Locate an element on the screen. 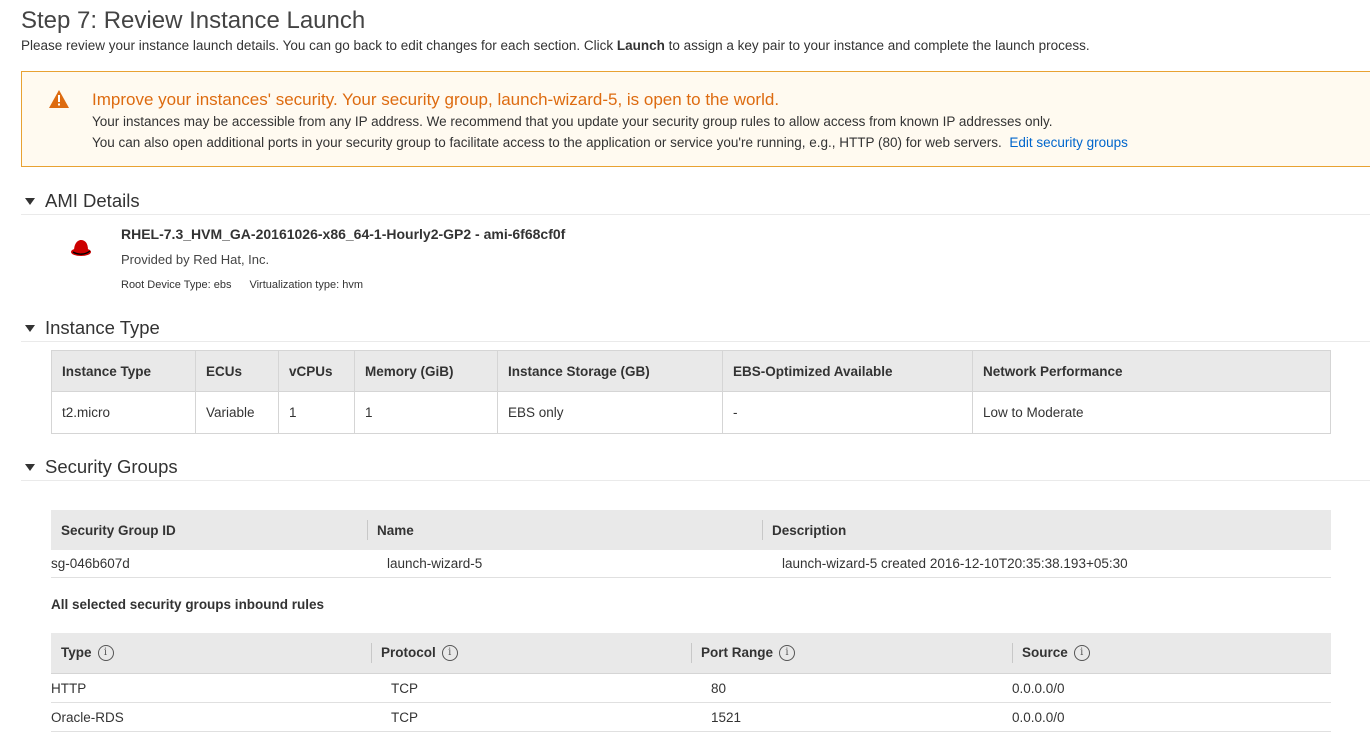 This screenshot has width=1370, height=732. column-header: vCPUs is located at coordinates (316, 371).